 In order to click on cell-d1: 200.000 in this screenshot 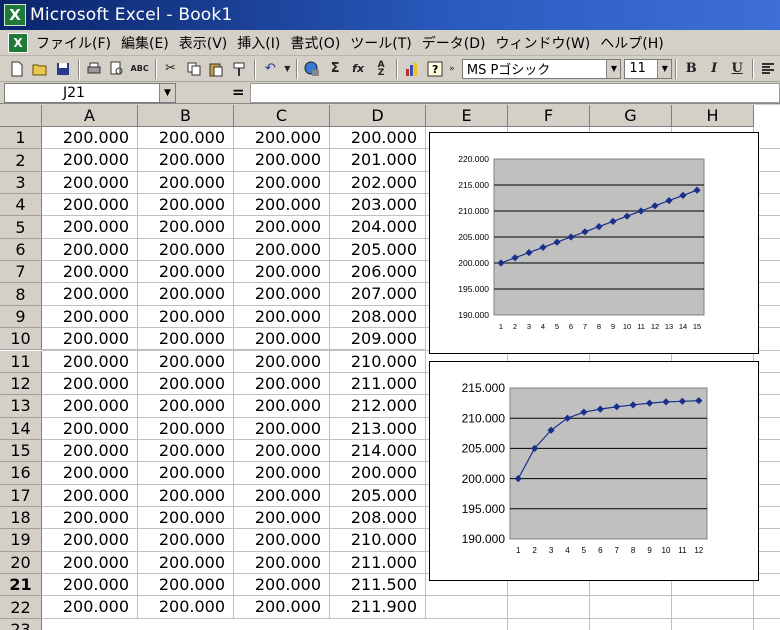, I will do `click(378, 138)`.